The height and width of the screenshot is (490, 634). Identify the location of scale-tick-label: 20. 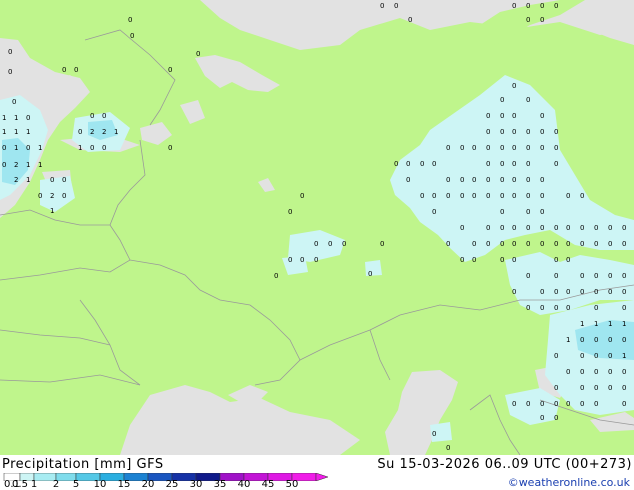
(148, 484).